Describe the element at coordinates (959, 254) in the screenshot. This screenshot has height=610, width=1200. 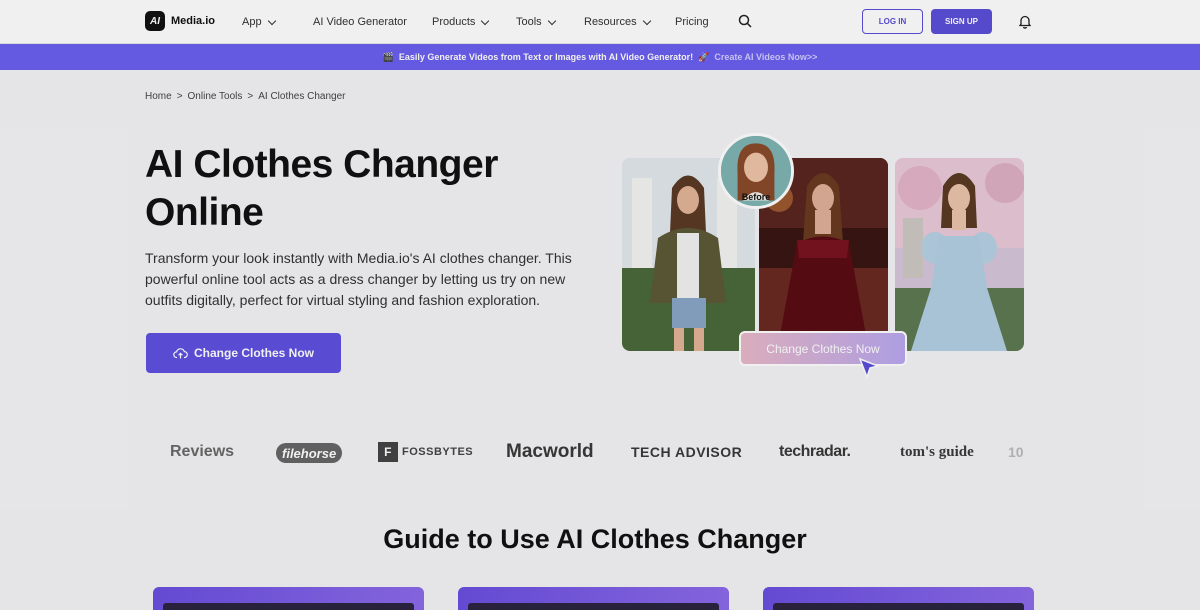
I see `example-photo-blue-gown` at that location.